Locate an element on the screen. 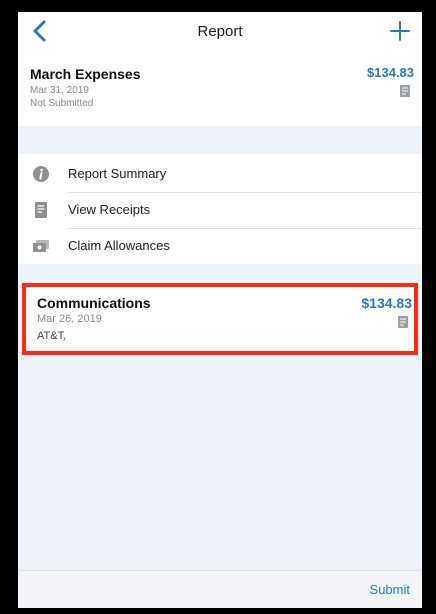 The image size is (436, 614). menu-item-label: Report Summary is located at coordinates (117, 173).